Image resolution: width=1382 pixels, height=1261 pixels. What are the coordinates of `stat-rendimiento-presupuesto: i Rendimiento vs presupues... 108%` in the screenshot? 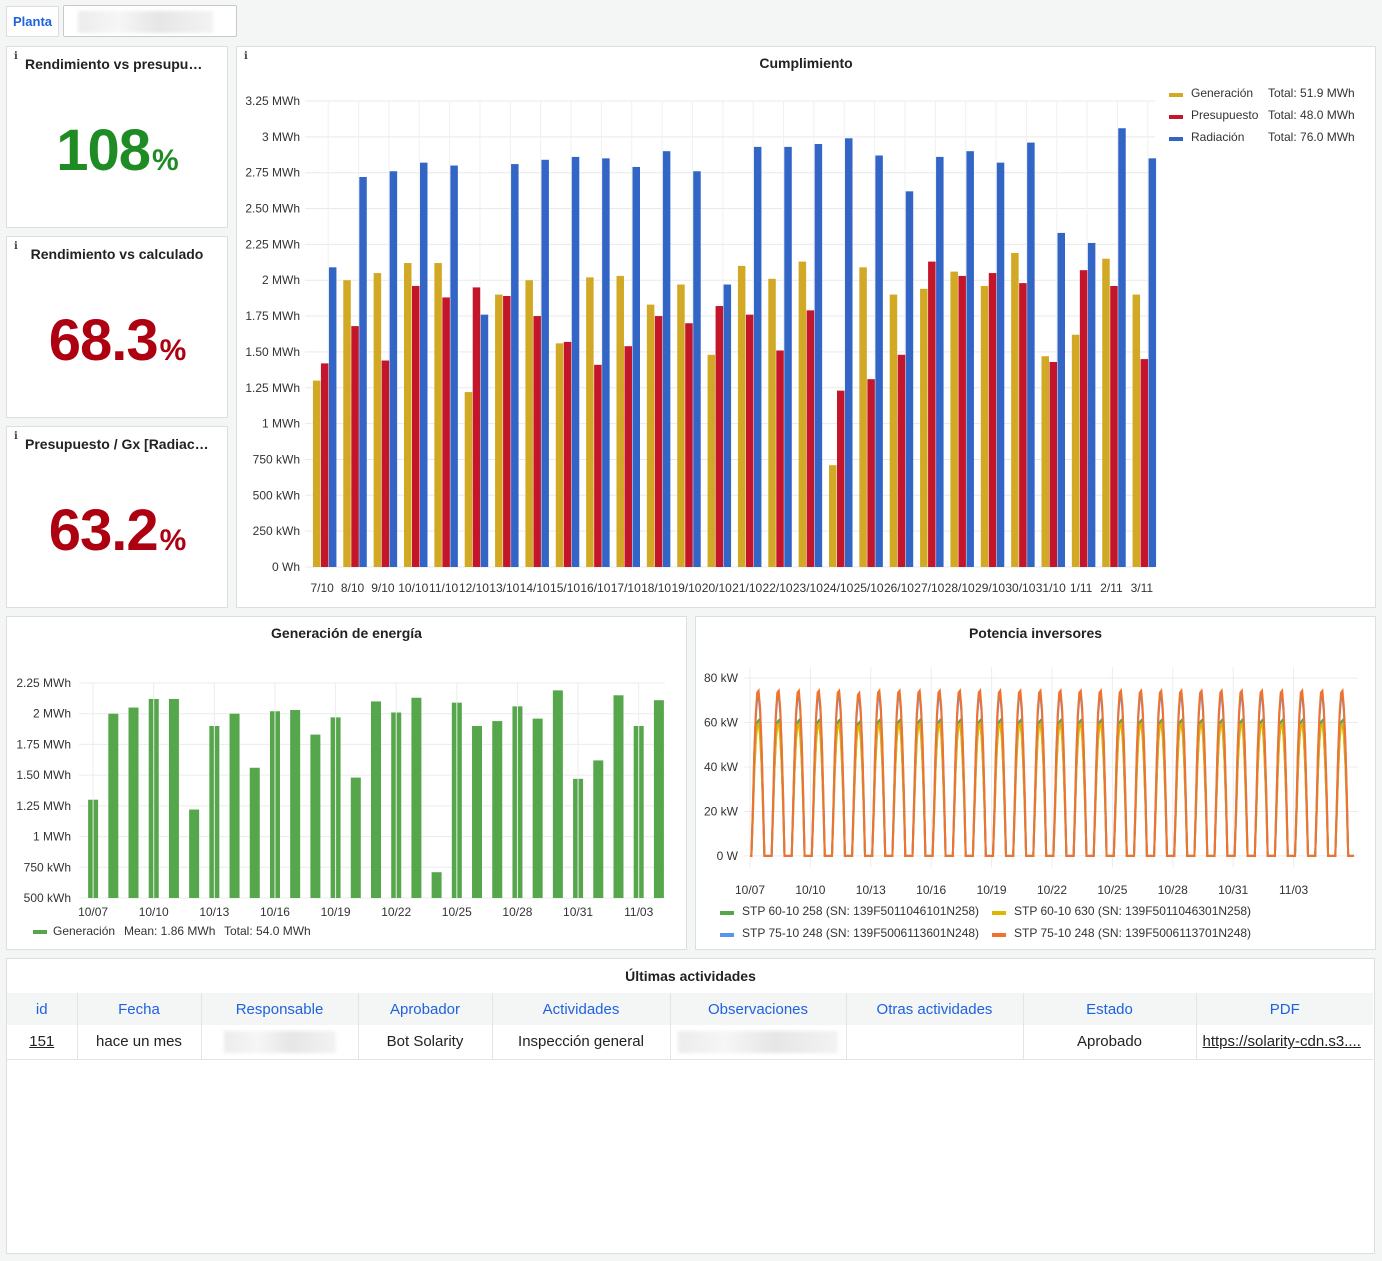 It's located at (117, 137).